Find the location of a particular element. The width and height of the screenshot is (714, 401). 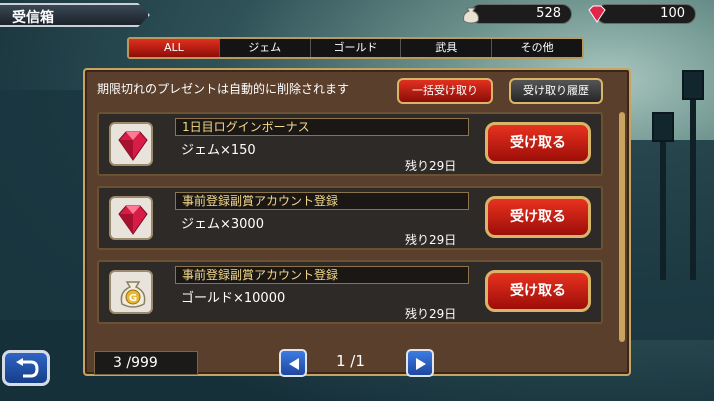

item-reward: ジェム×3000 is located at coordinates (222, 224).